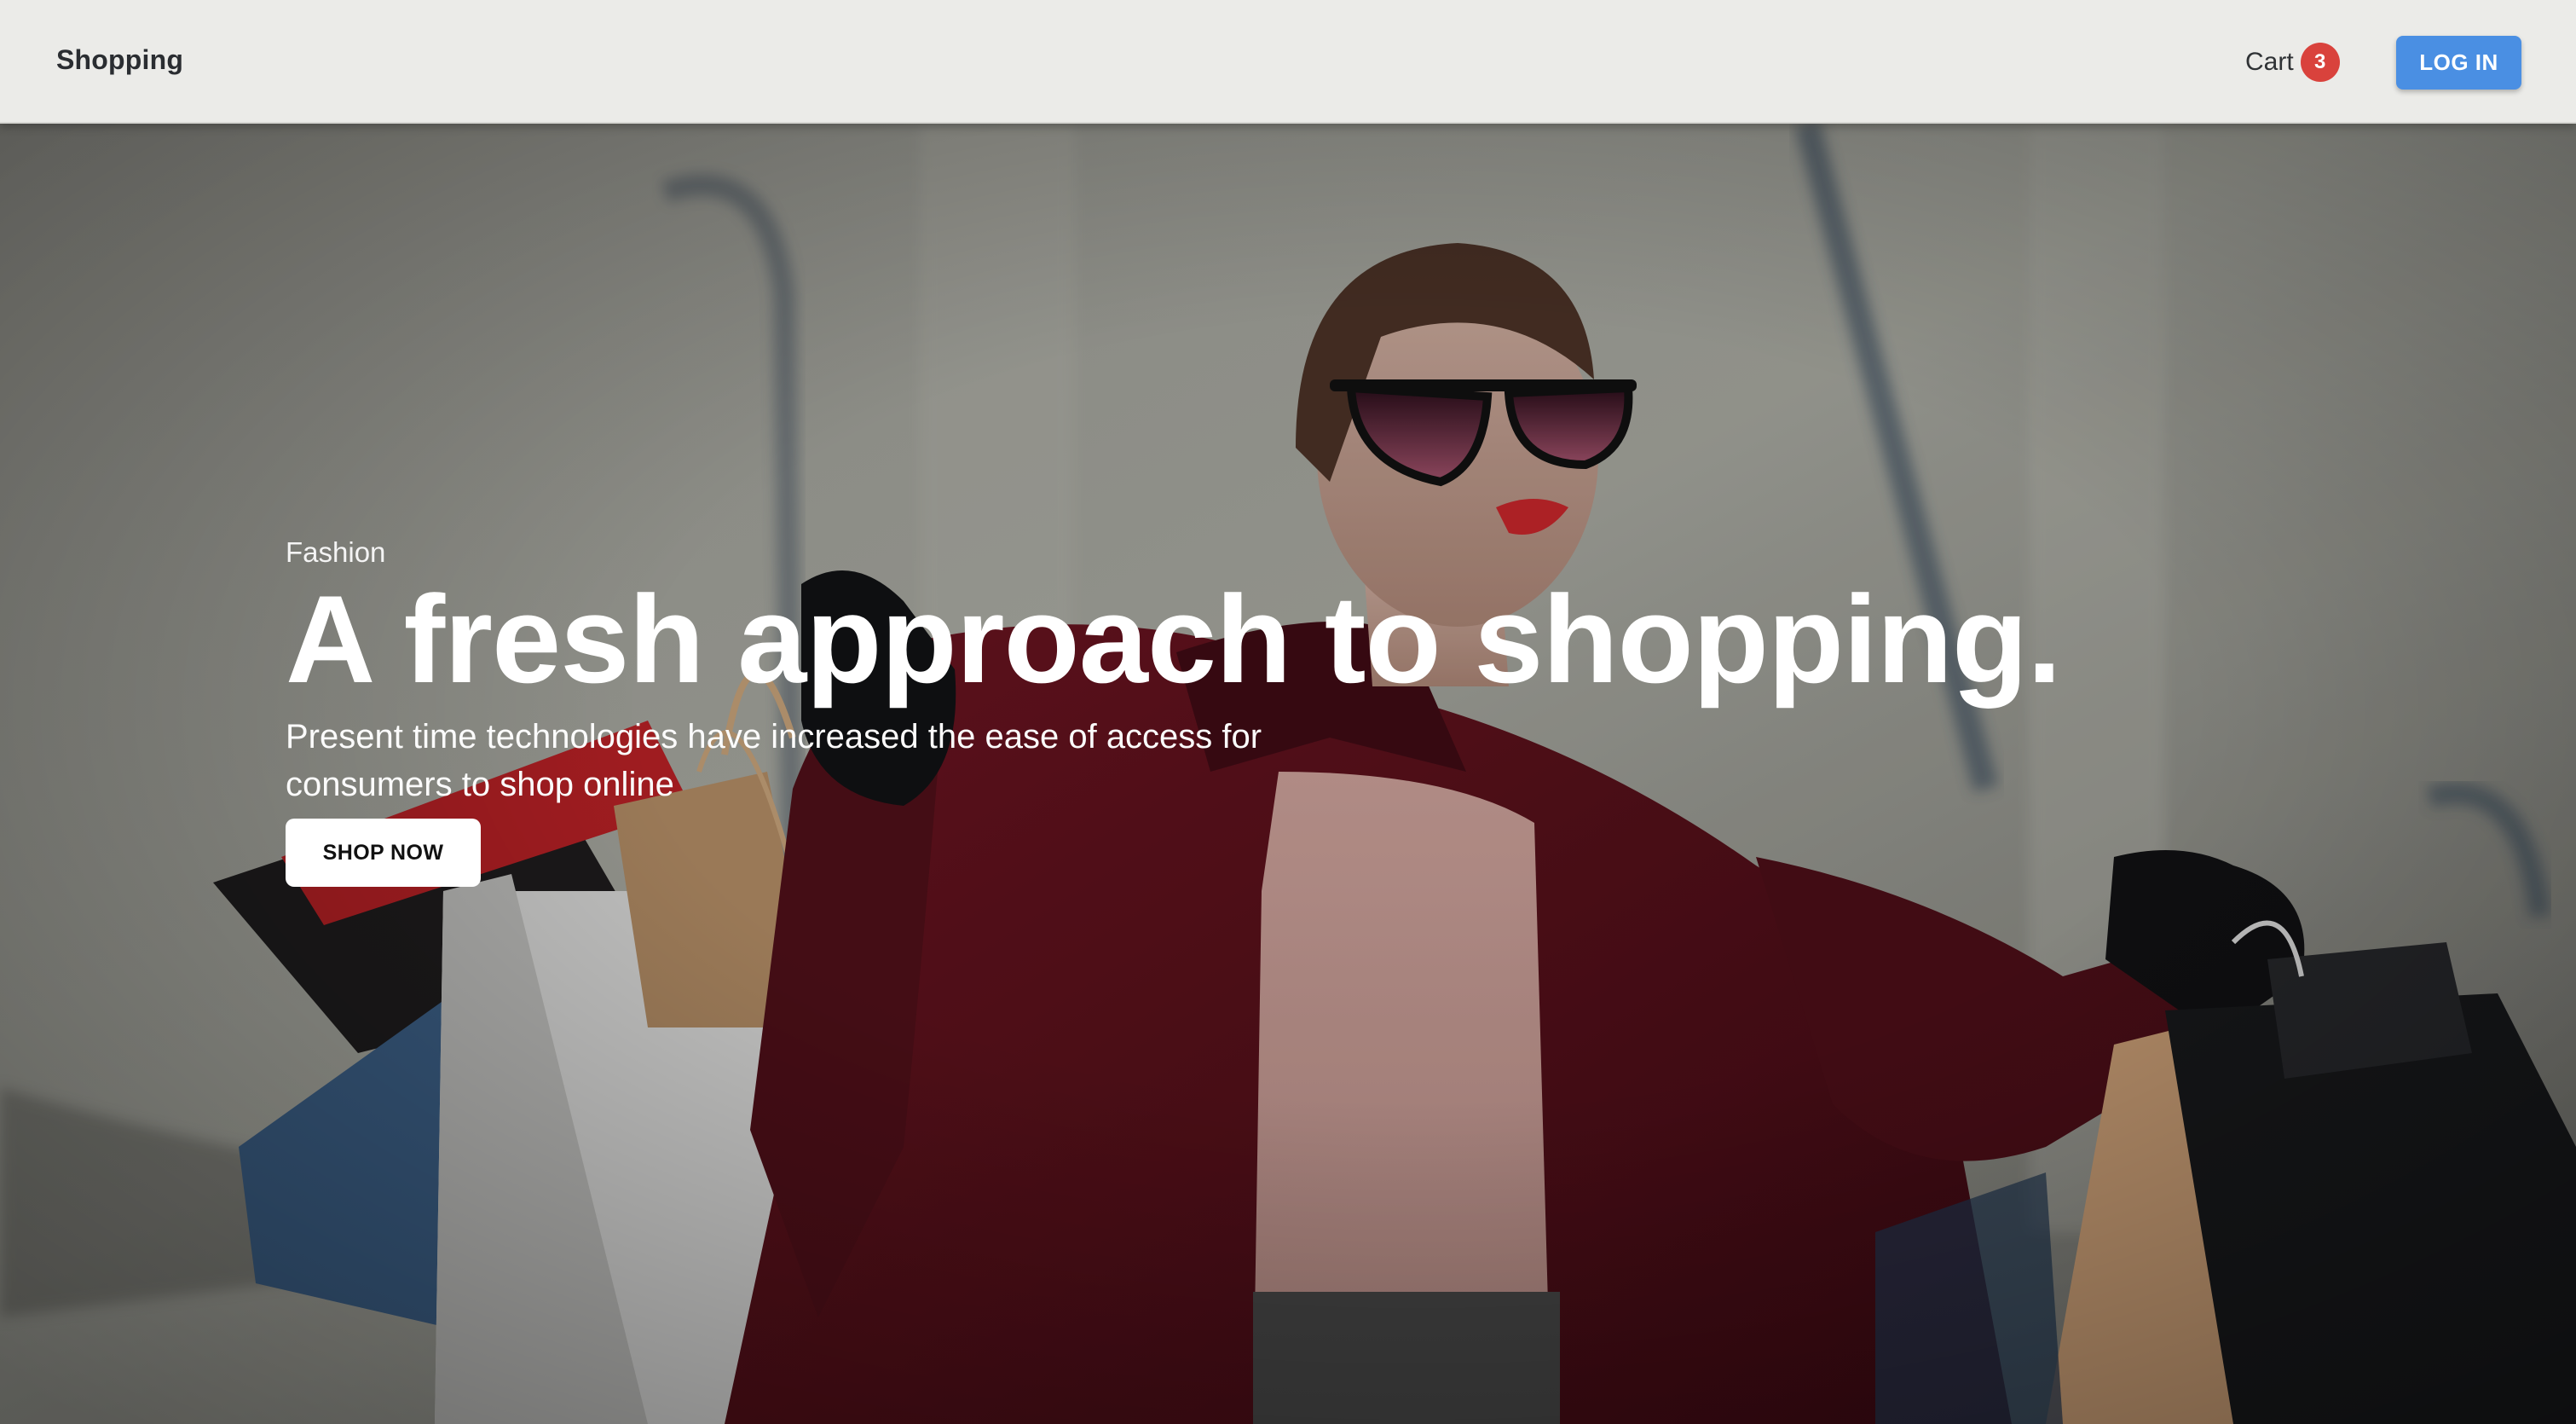  I want to click on cart-link: Cart 3, so click(2292, 62).